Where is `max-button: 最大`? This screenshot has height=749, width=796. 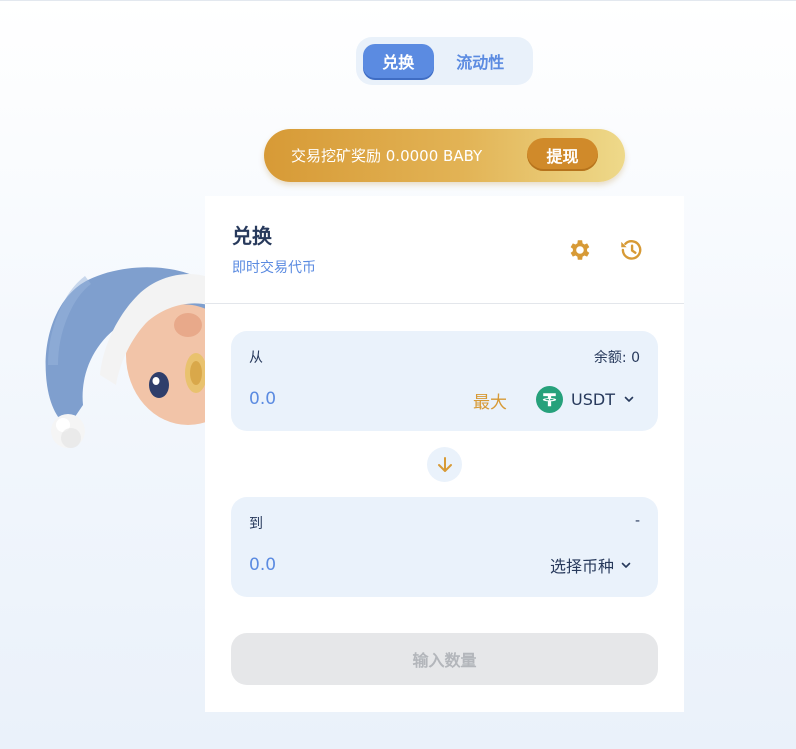
max-button: 最大 is located at coordinates (490, 400).